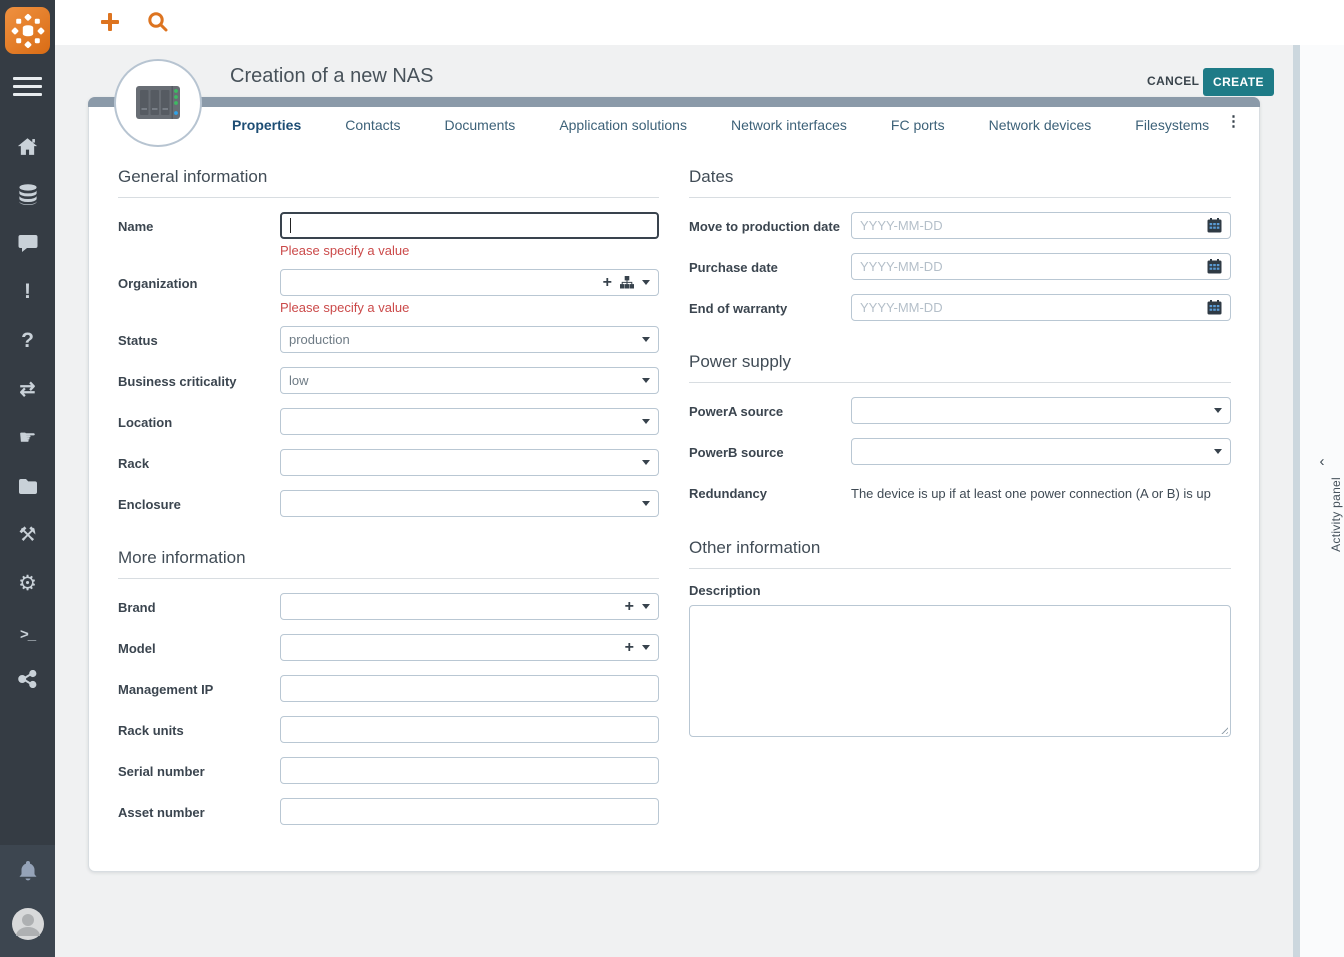  I want to click on location-select, so click(469, 421).